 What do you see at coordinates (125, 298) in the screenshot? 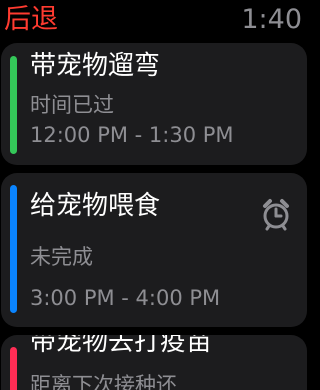
I see `reminder-time-range: 3:00 PM - 4:00 PM` at bounding box center [125, 298].